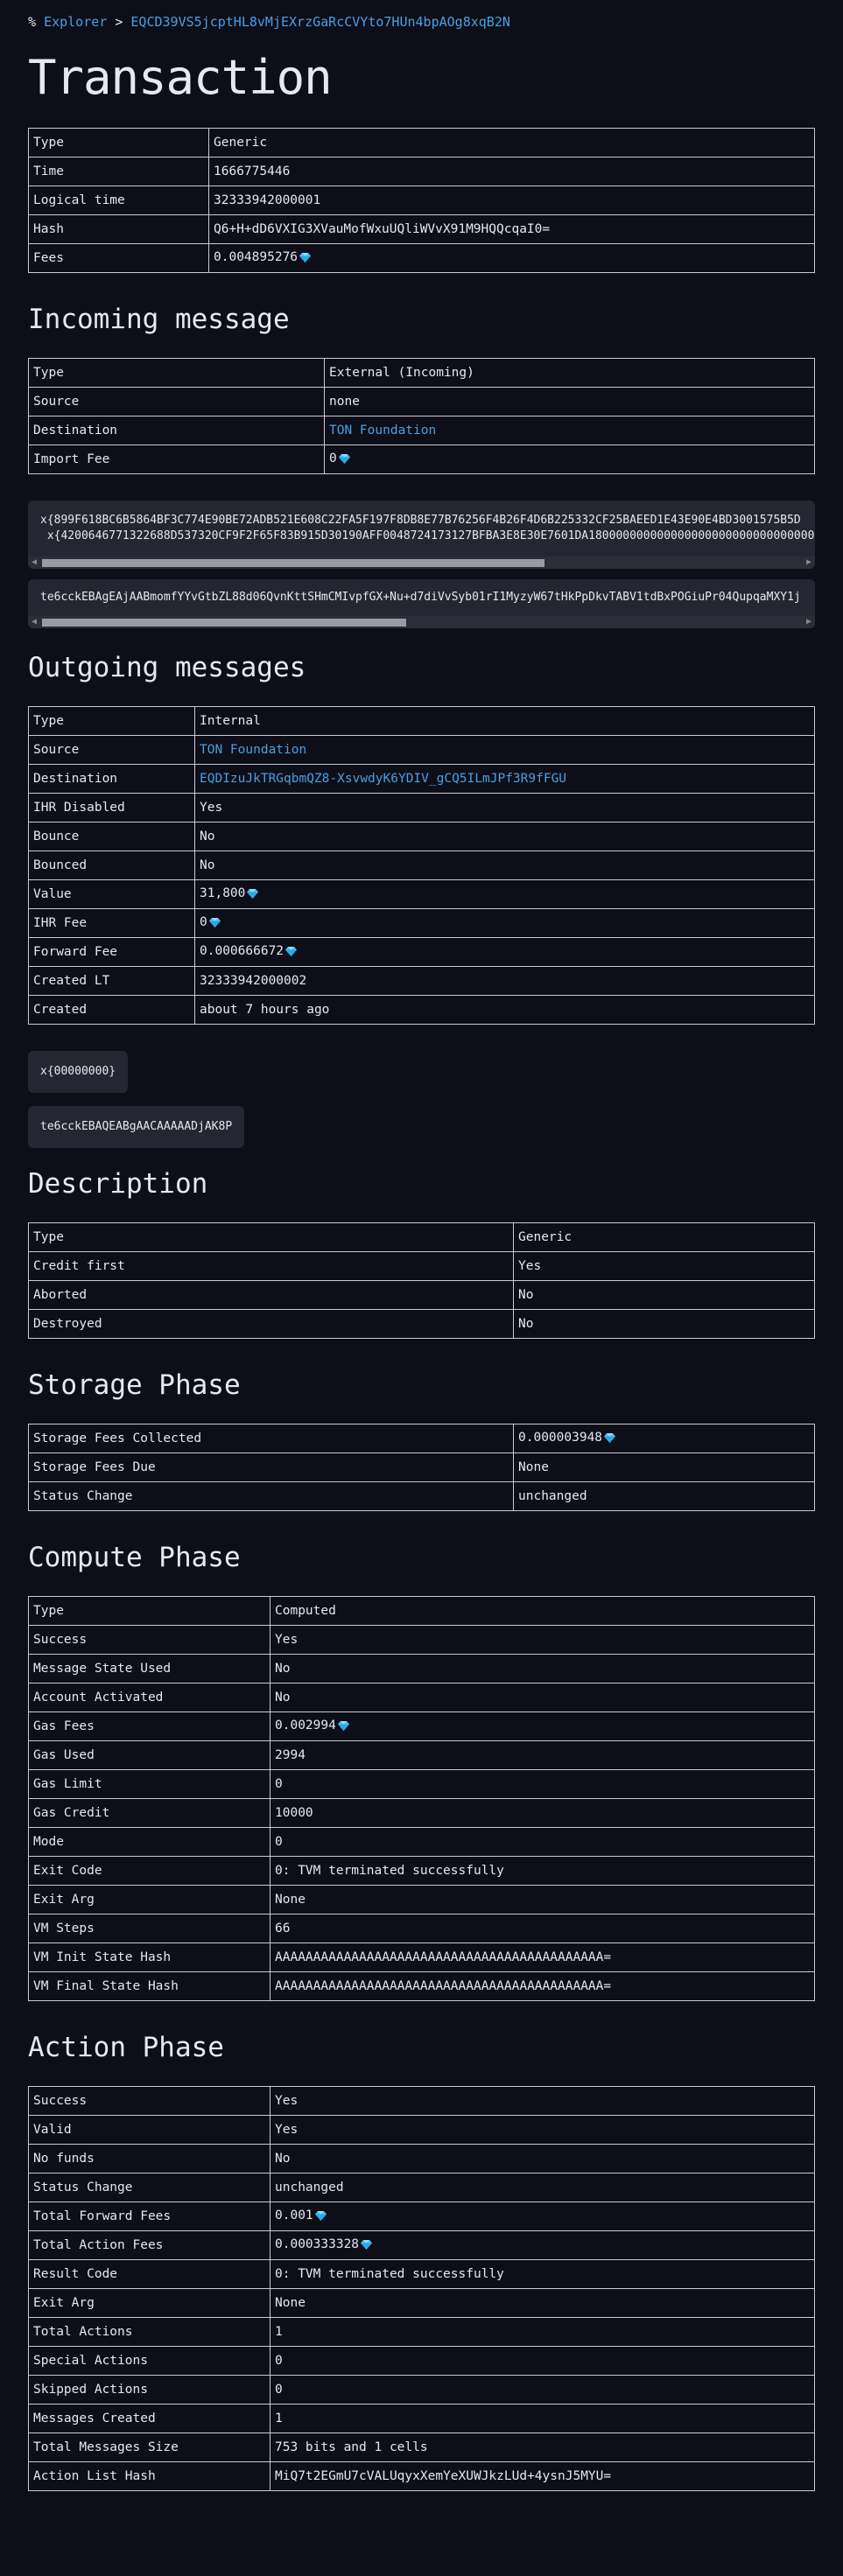 This screenshot has width=843, height=2576. Describe the element at coordinates (421, 1842) in the screenshot. I see `table-row: Mode 0` at that location.